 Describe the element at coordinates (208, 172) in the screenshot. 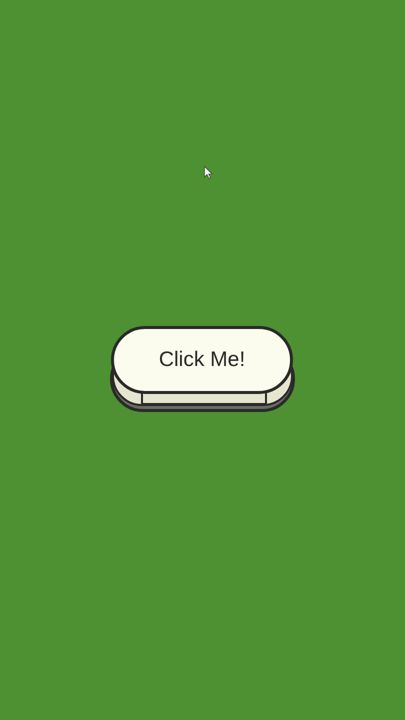

I see `cursor-icon` at that location.